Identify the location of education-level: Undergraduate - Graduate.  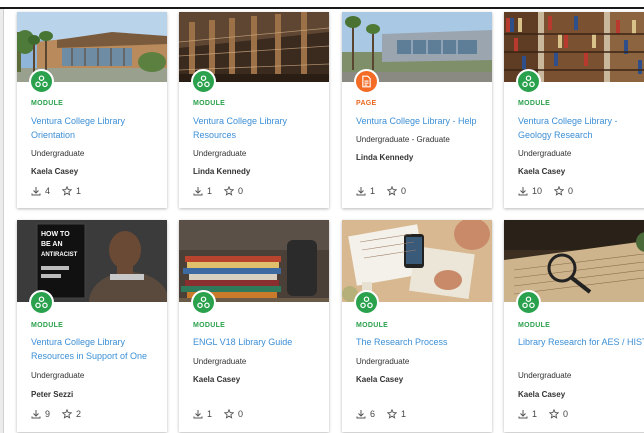
(403, 139).